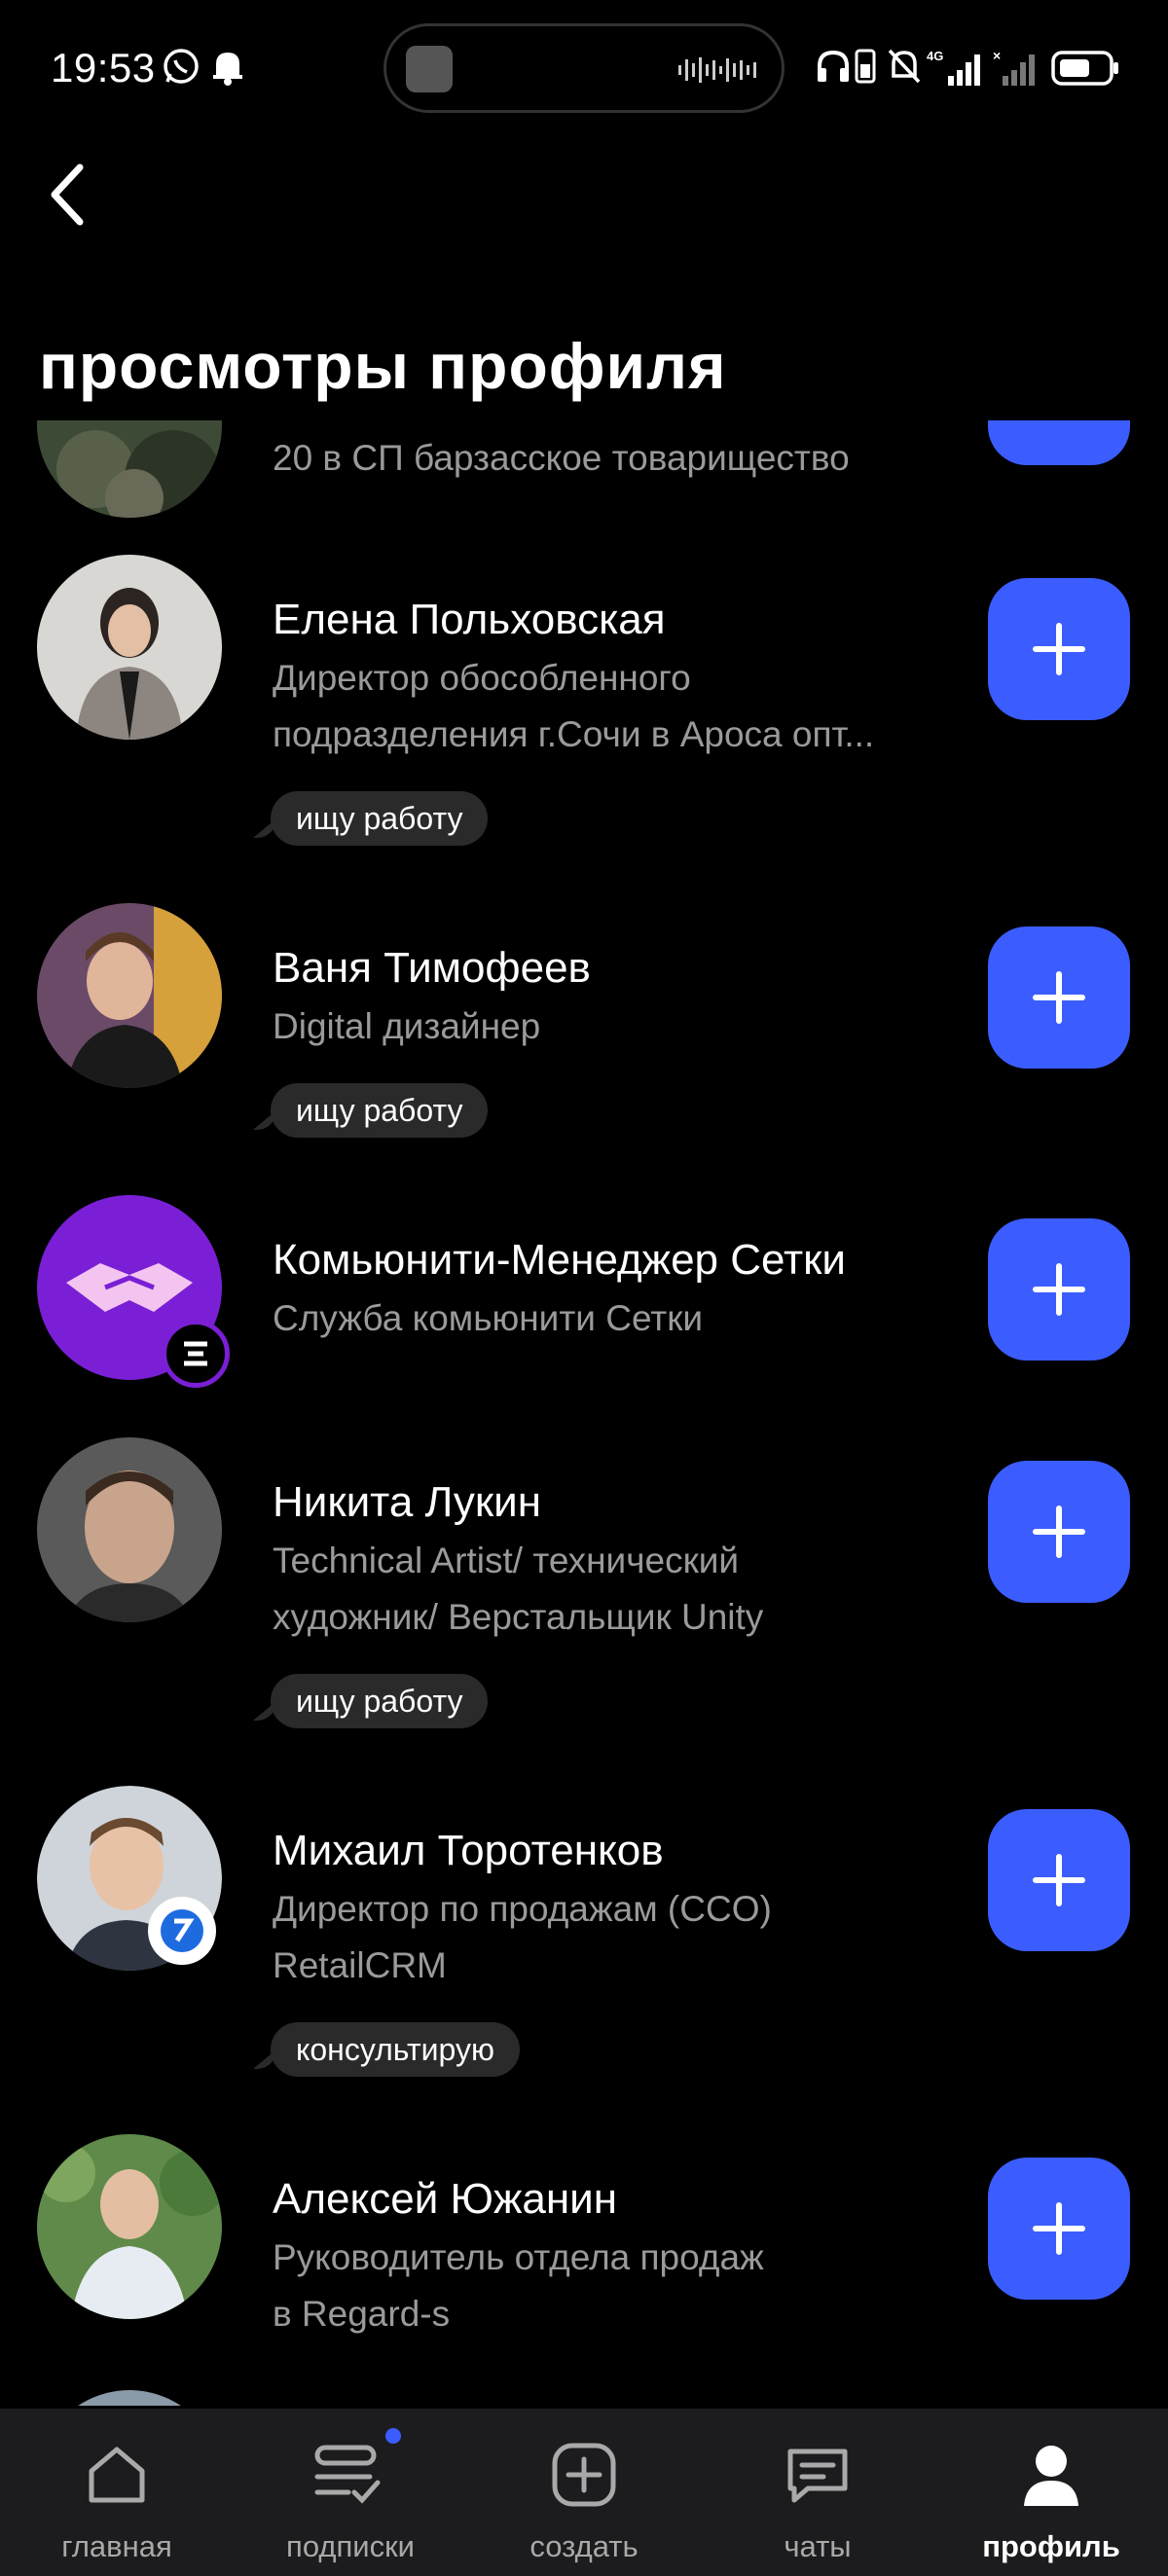 Image resolution: width=1168 pixels, height=2576 pixels. I want to click on bell-muted-icon, so click(905, 69).